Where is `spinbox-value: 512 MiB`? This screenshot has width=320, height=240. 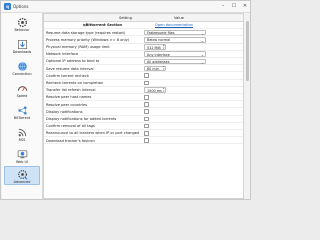
spinbox-value: 512 MiB is located at coordinates (154, 47).